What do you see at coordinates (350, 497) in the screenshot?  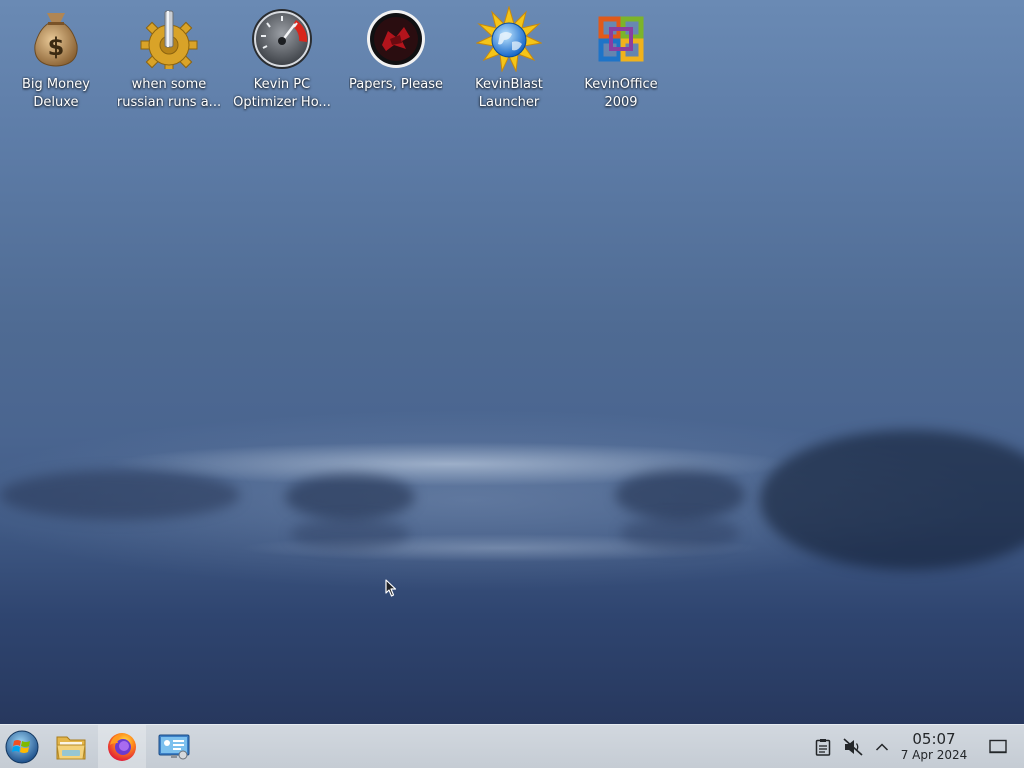 I see `shoreline-island-left` at bounding box center [350, 497].